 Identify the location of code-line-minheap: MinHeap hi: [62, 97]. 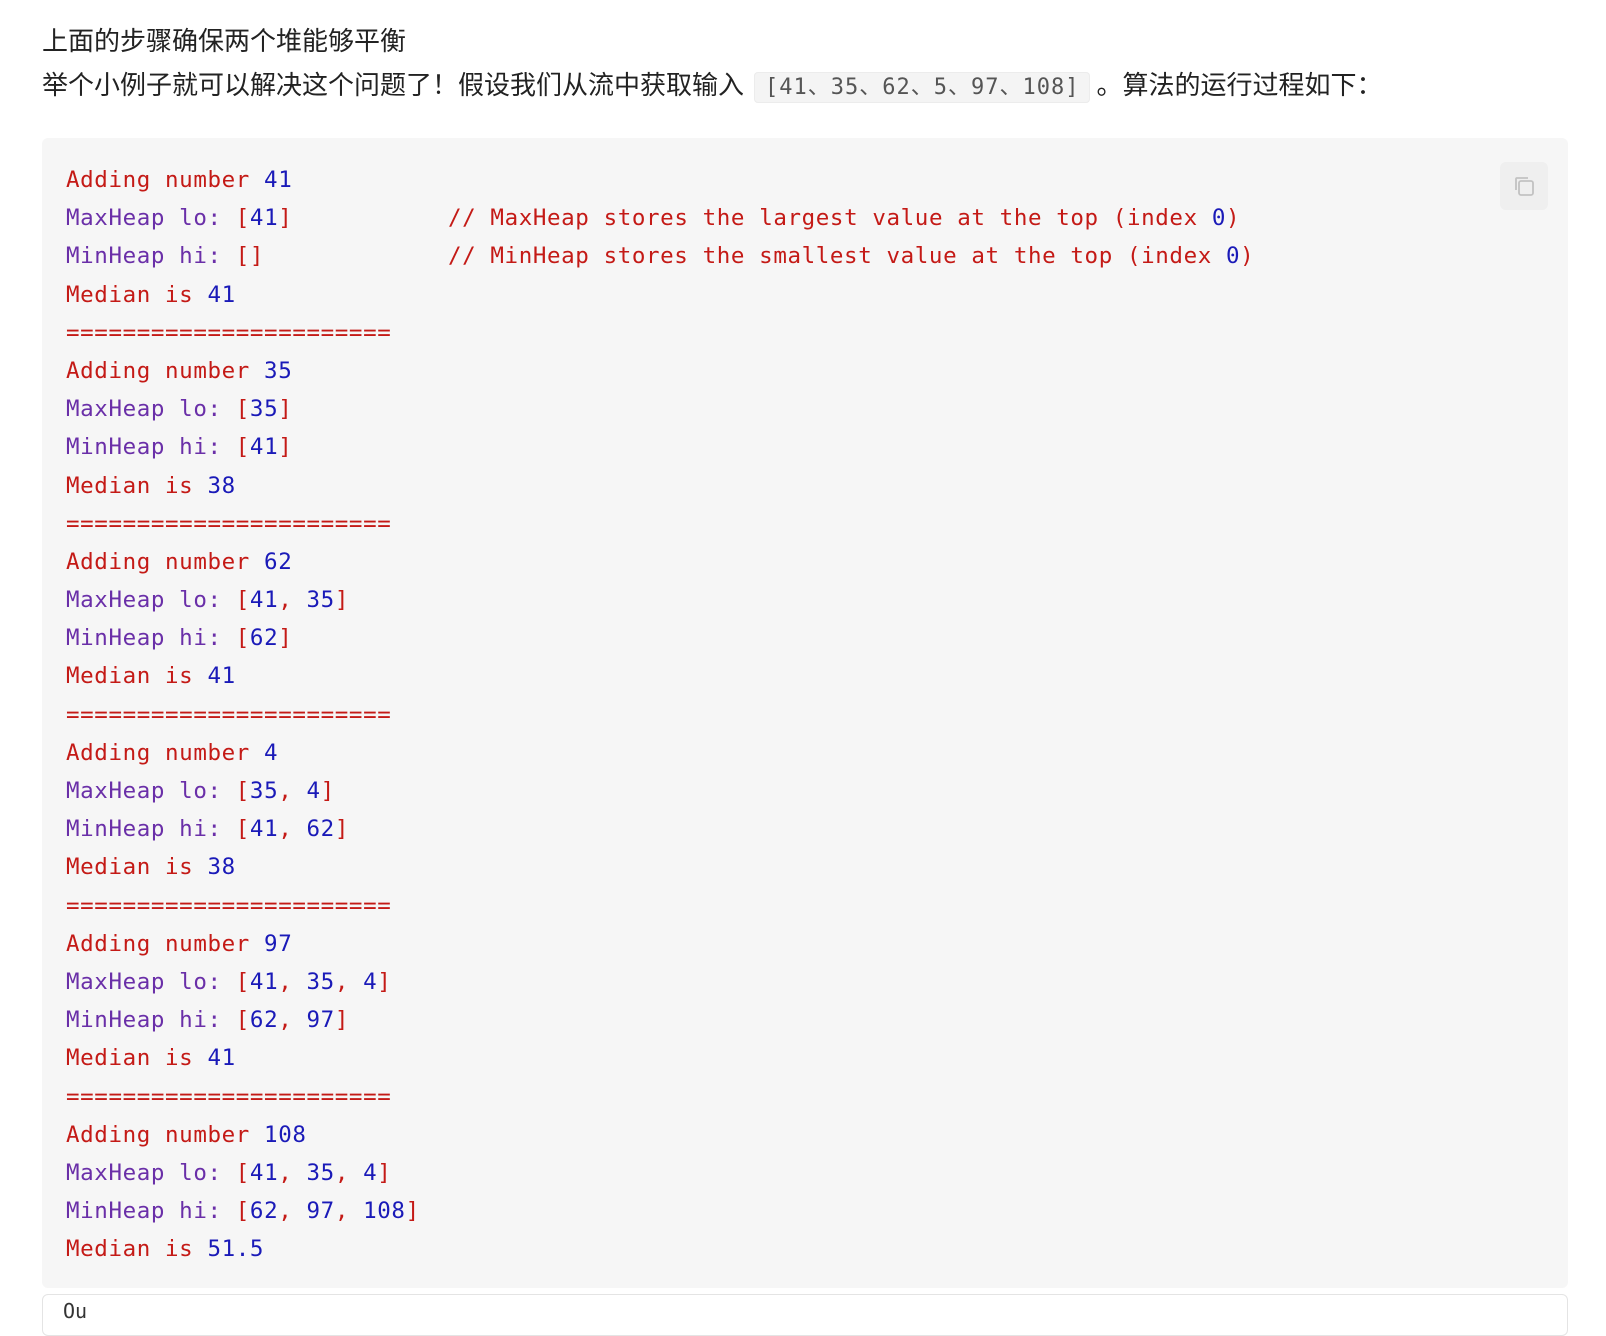
(207, 1020).